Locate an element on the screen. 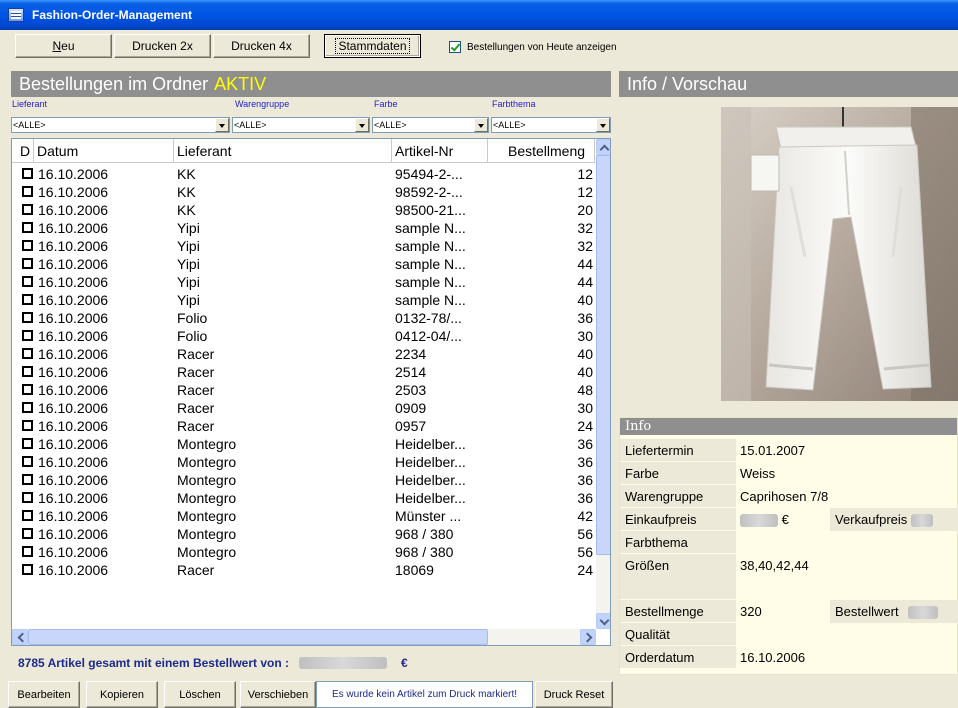 Image resolution: width=958 pixels, height=708 pixels. column-header-d: D is located at coordinates (23, 151).